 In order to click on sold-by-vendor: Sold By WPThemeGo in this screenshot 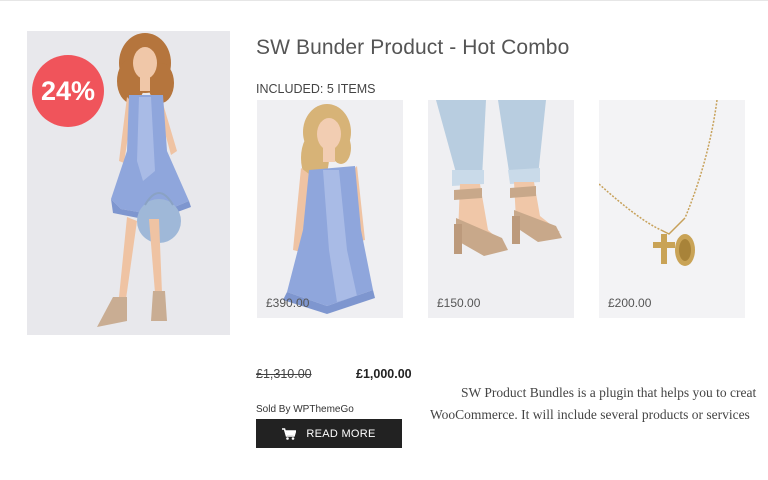, I will do `click(305, 409)`.